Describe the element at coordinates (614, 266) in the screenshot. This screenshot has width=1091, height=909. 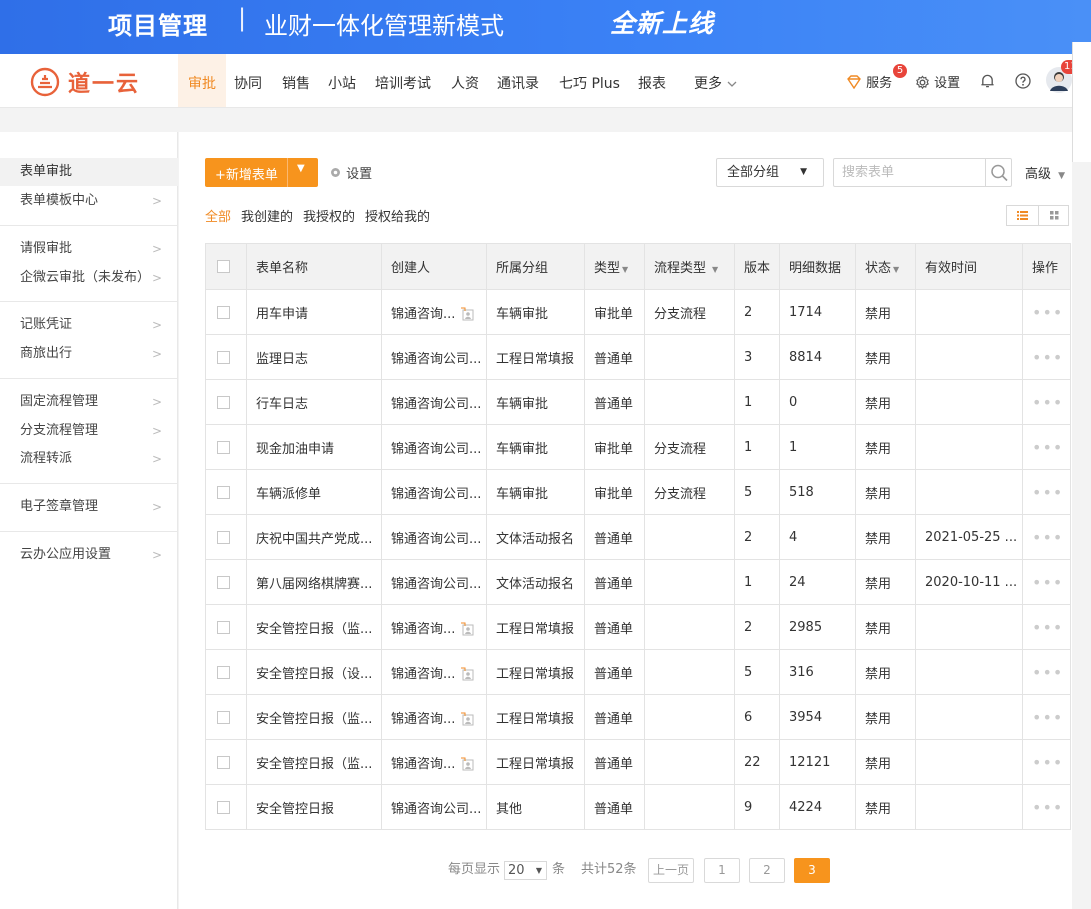
I see `col-header-type: 类型 ▼` at that location.